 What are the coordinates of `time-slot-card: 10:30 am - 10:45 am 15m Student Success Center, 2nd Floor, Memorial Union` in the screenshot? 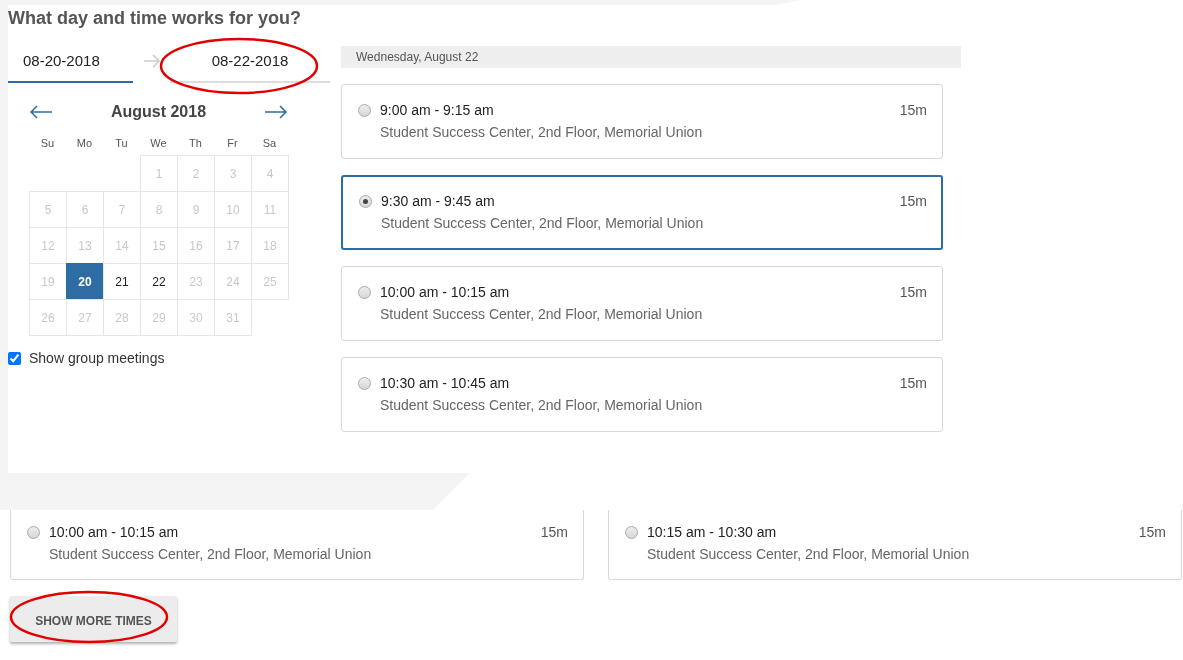 It's located at (642, 394).